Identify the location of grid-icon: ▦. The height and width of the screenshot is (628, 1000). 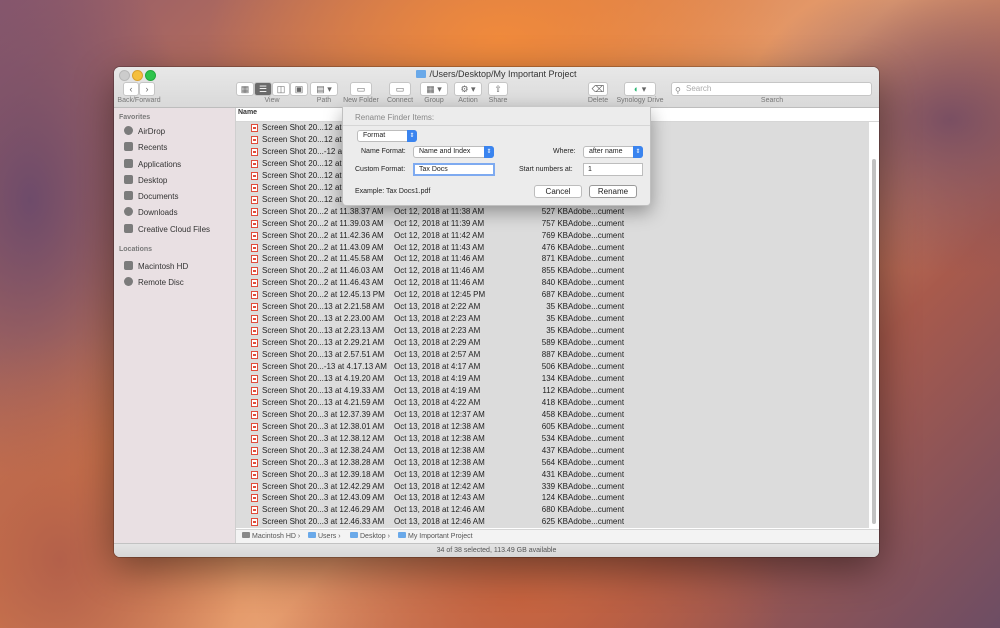
(245, 88).